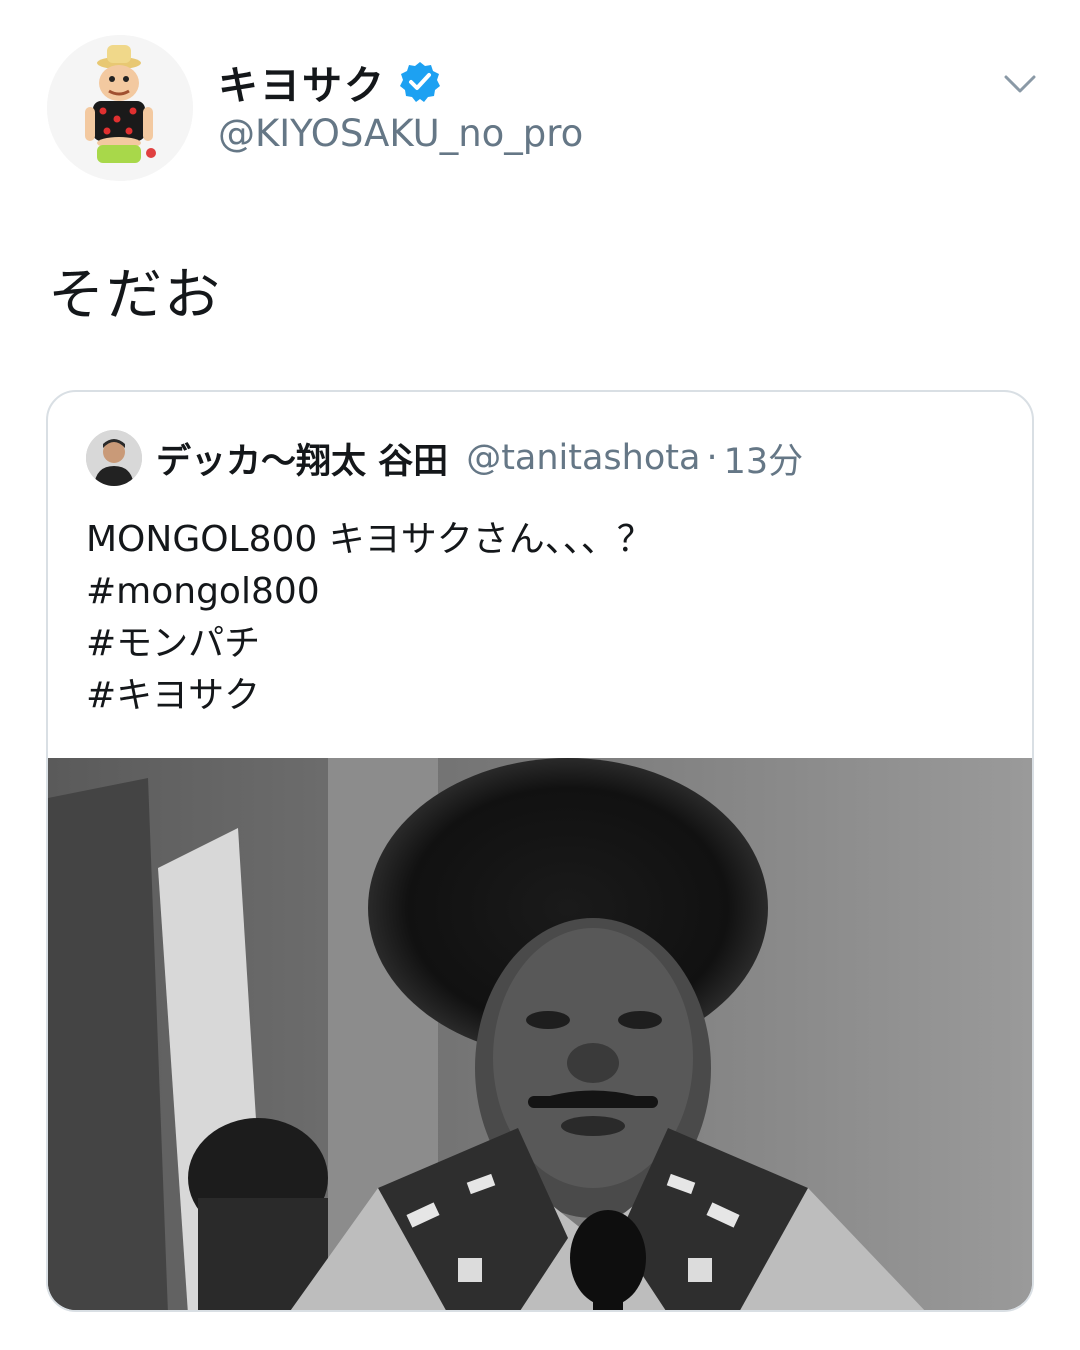 The image size is (1080, 1350). What do you see at coordinates (369, 539) in the screenshot?
I see `quoted-text-line: MONGOL800 キヨサクさん、、、？` at bounding box center [369, 539].